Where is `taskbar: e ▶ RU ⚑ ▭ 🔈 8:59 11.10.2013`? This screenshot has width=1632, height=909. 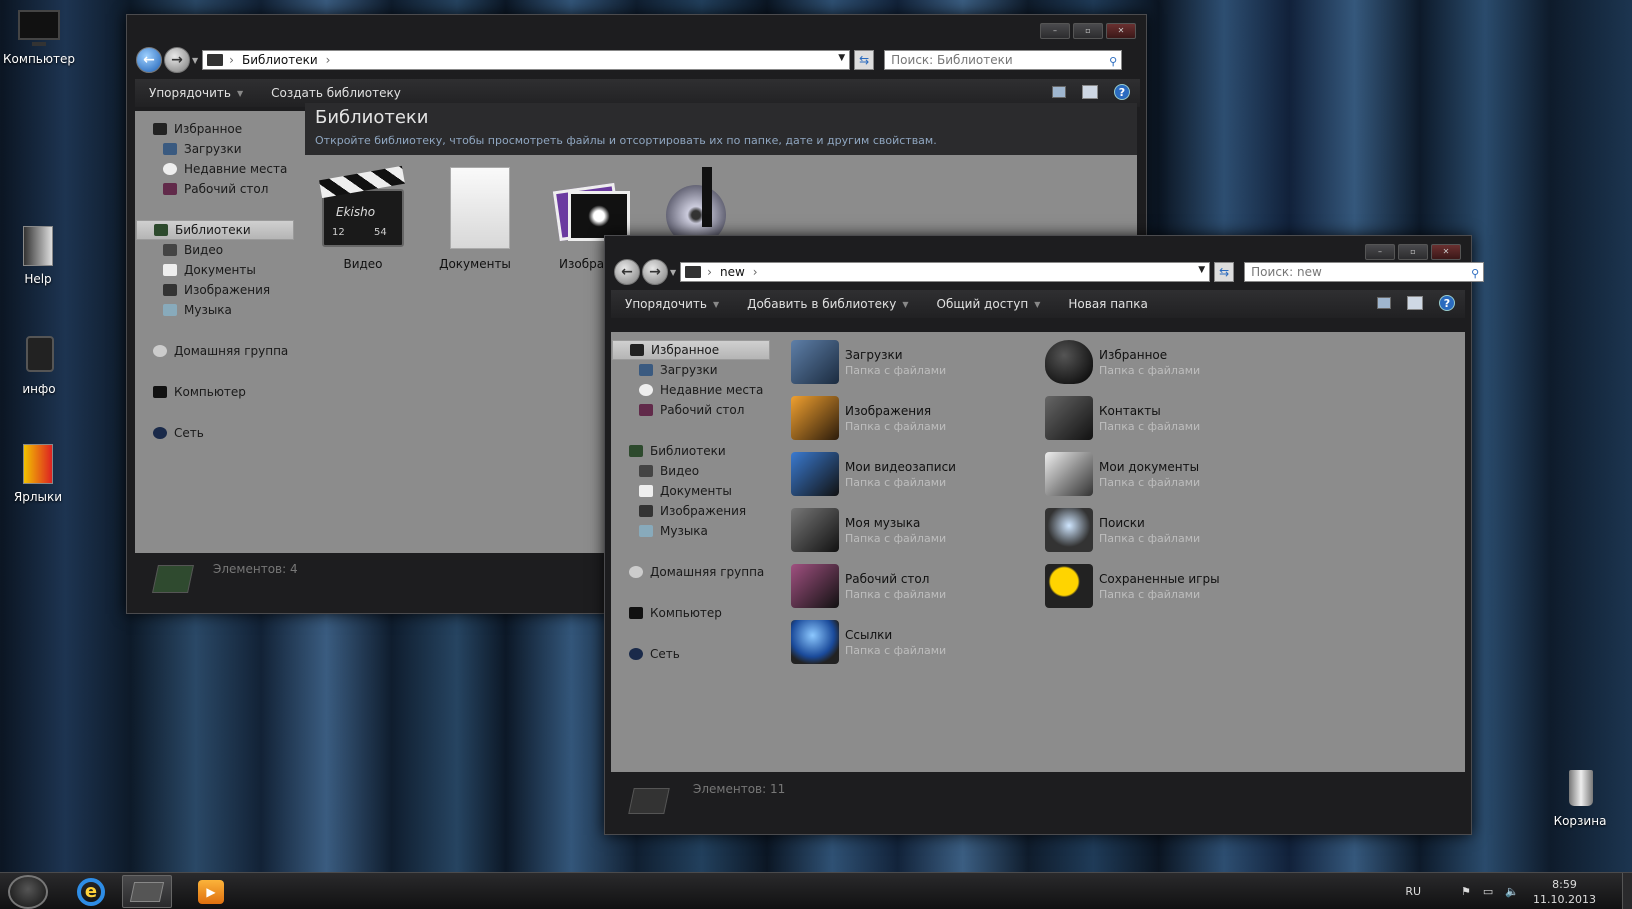 taskbar: e ▶ RU ⚑ ▭ 🔈 8:59 11.10.2013 is located at coordinates (816, 890).